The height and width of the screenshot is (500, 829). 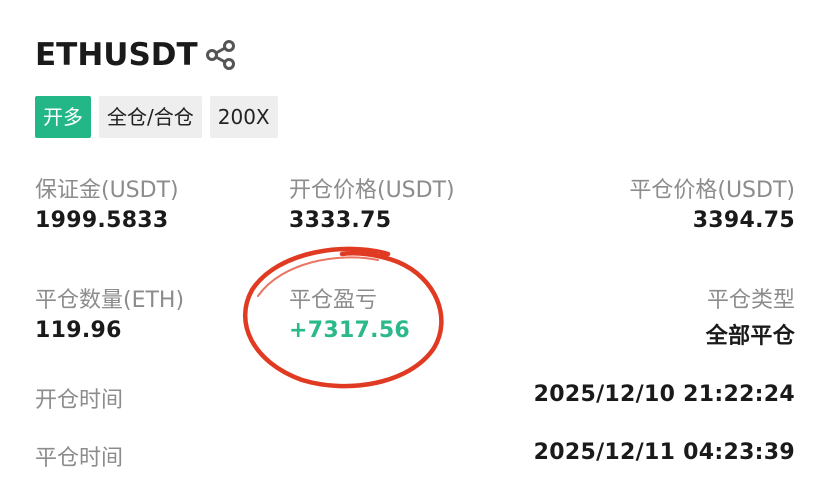 What do you see at coordinates (221, 55) in the screenshot?
I see `share-icon` at bounding box center [221, 55].